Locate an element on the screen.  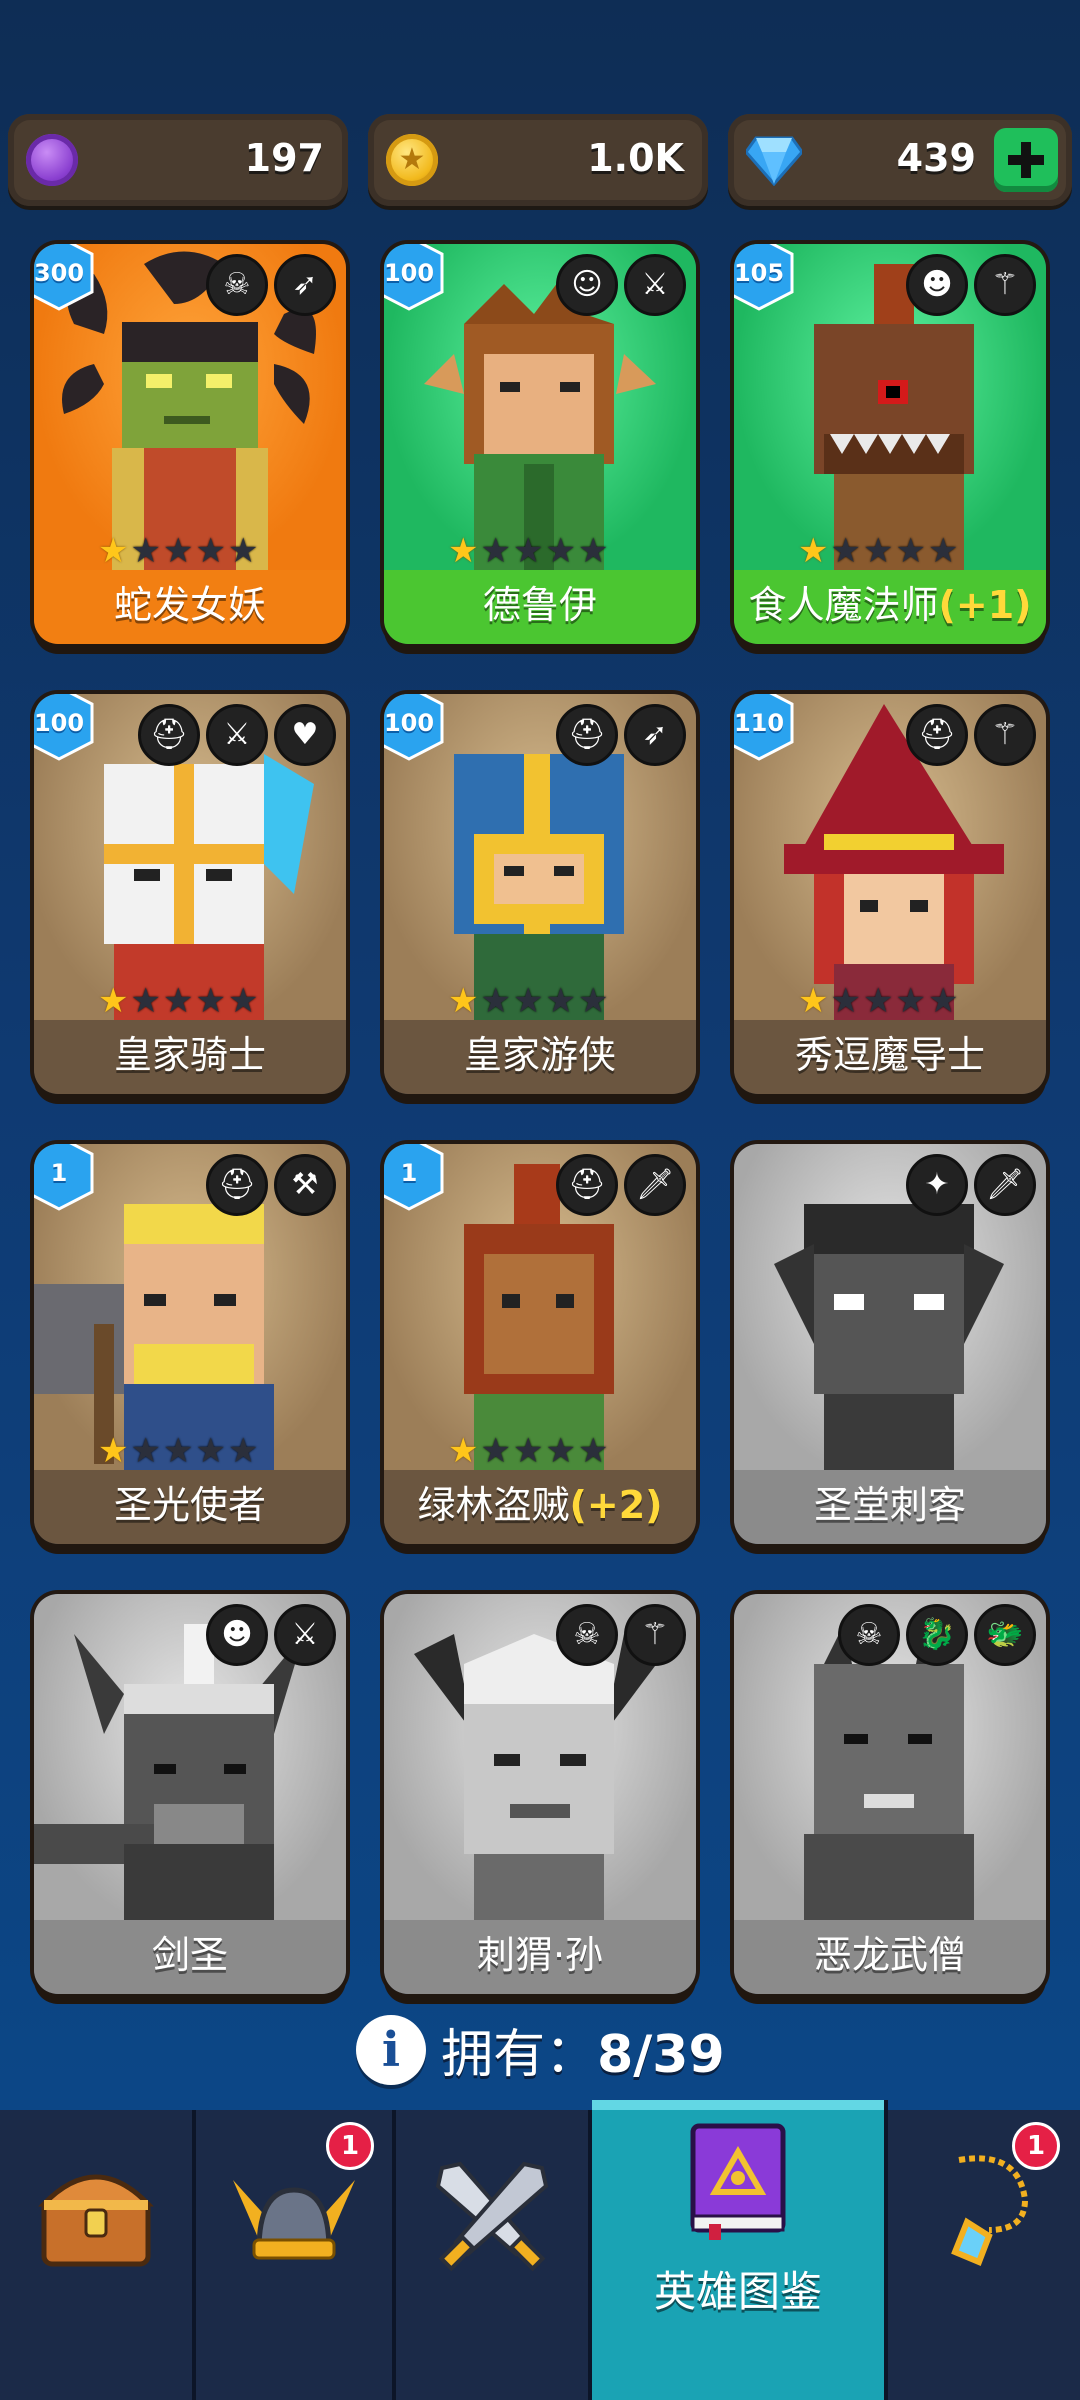
hero-card-locked: ☠ 🐉 🐲 恶龙武僧 is located at coordinates (890, 1794).